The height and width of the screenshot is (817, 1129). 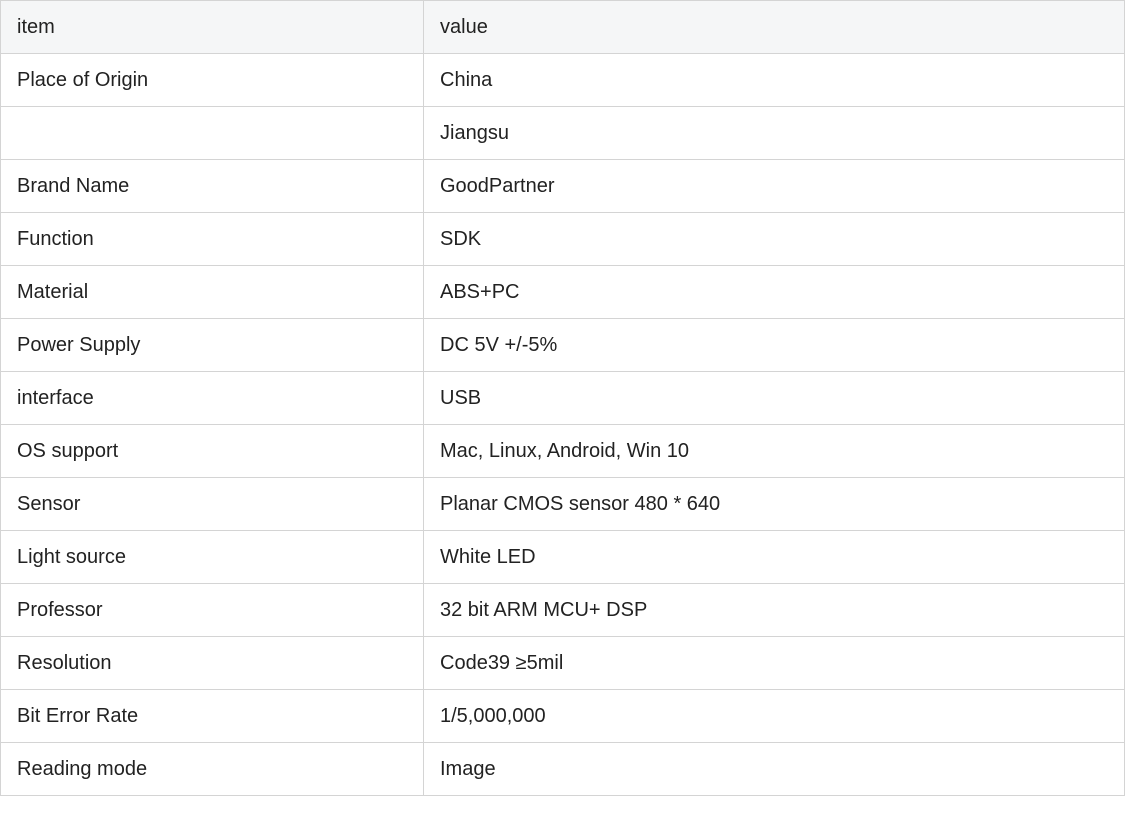 I want to click on table-row: Light source White LED, so click(x=562, y=557).